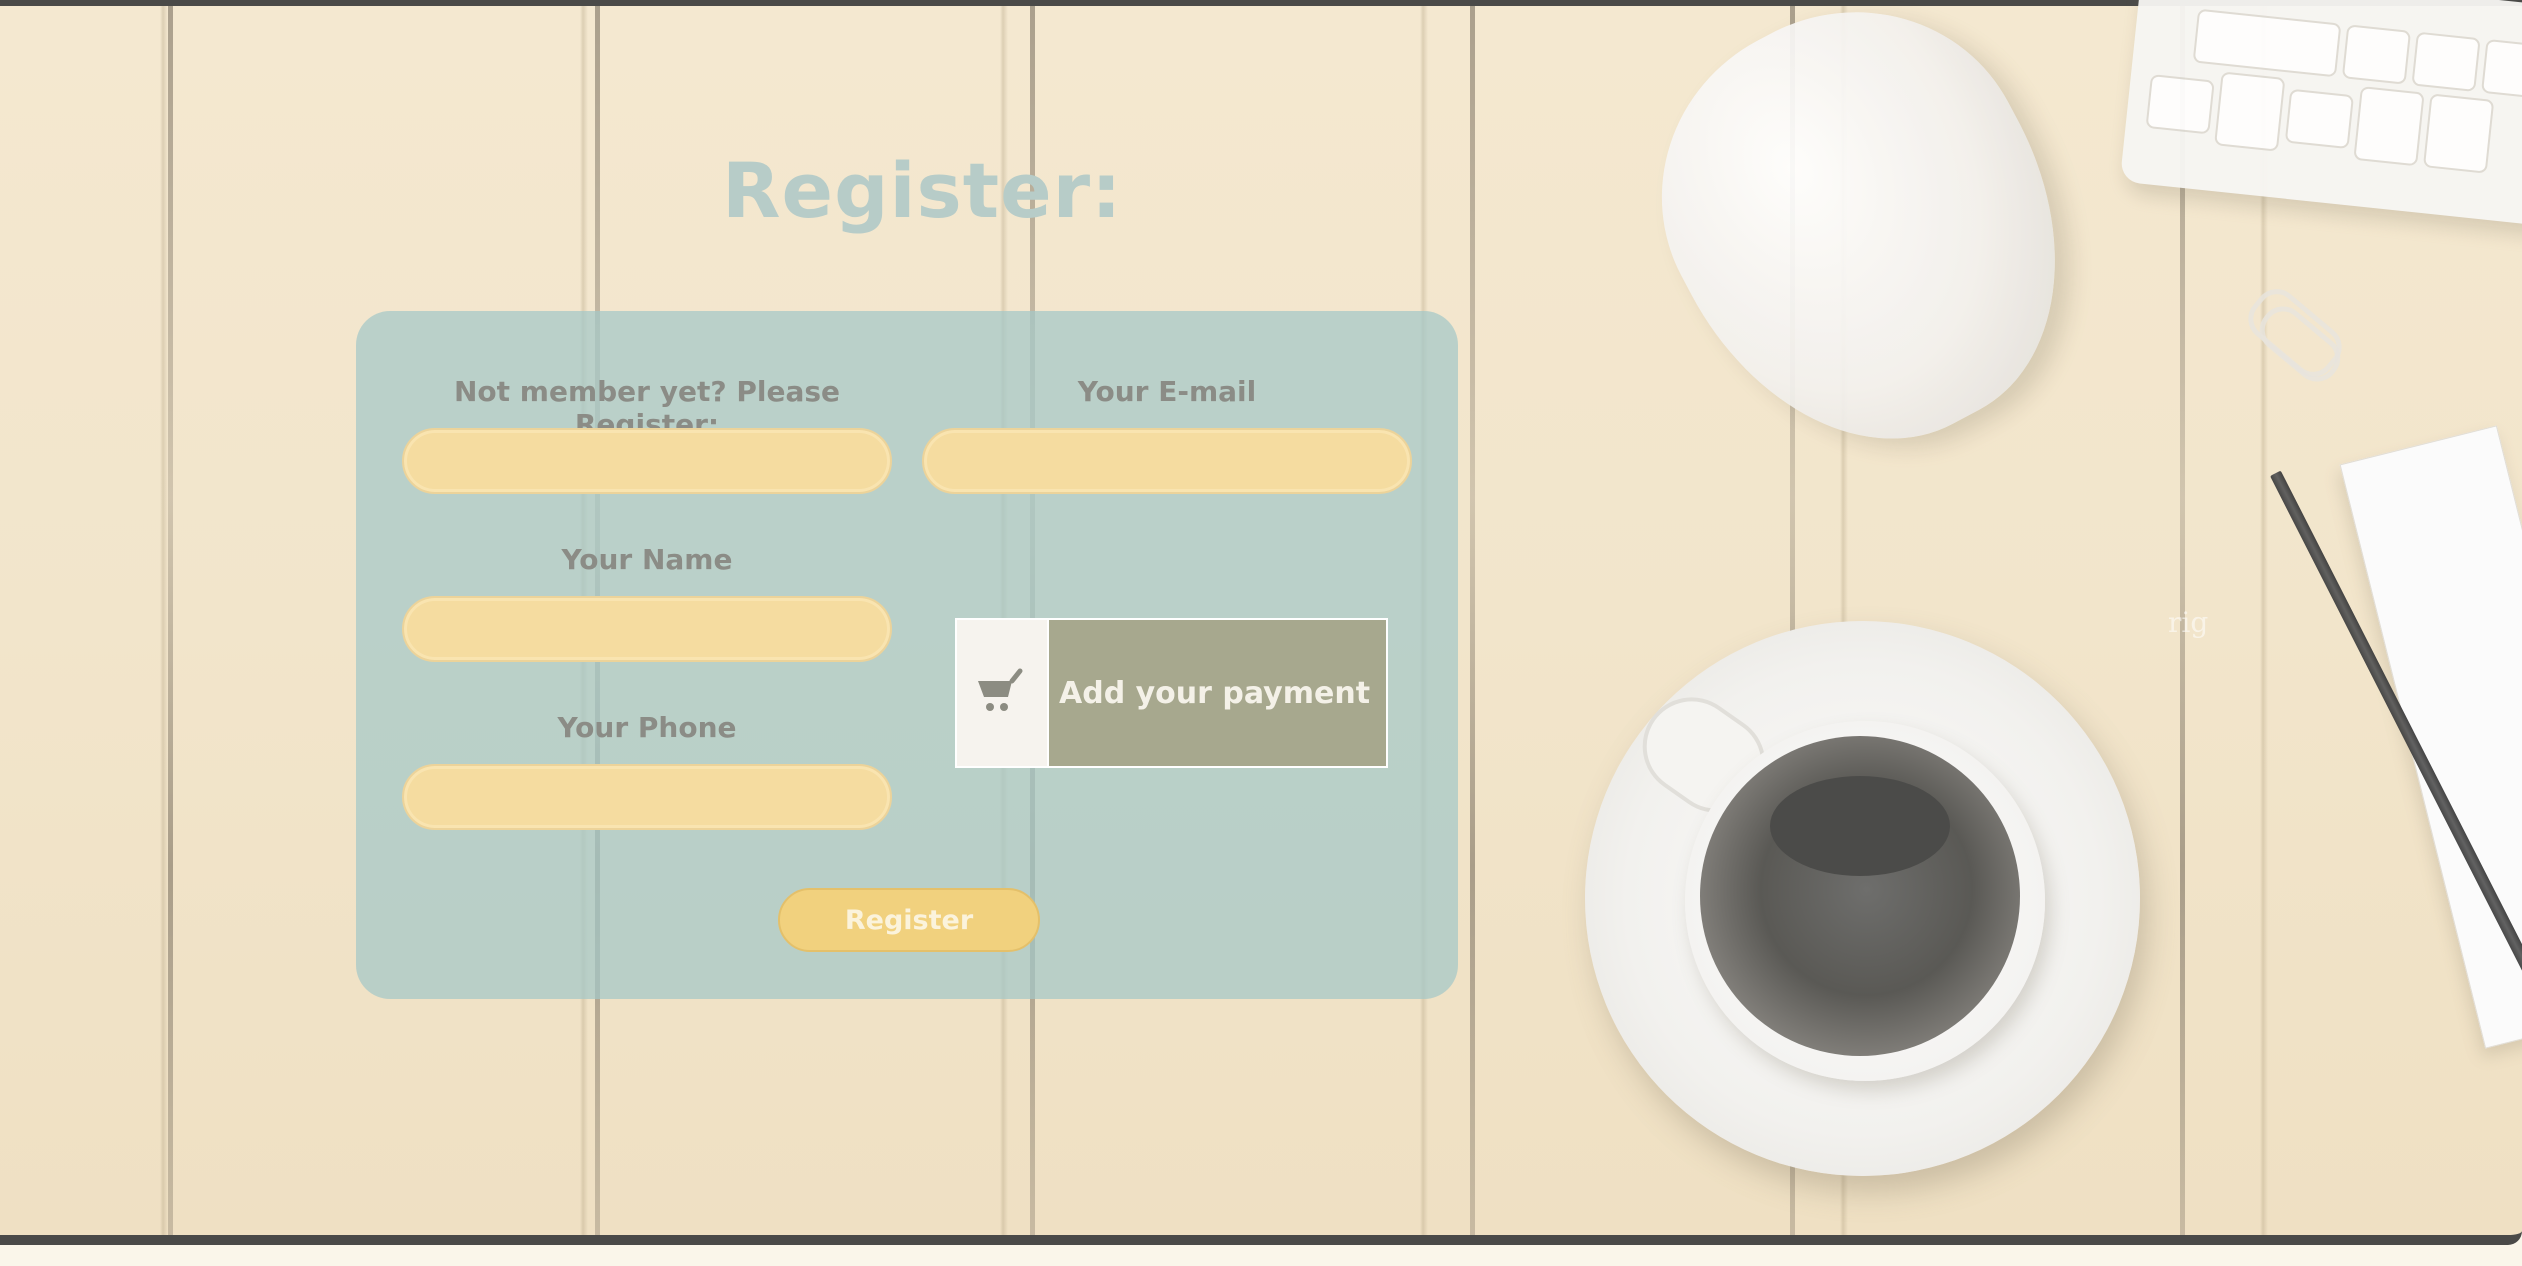  I want to click on background-faint-text: rig, so click(2188, 622).